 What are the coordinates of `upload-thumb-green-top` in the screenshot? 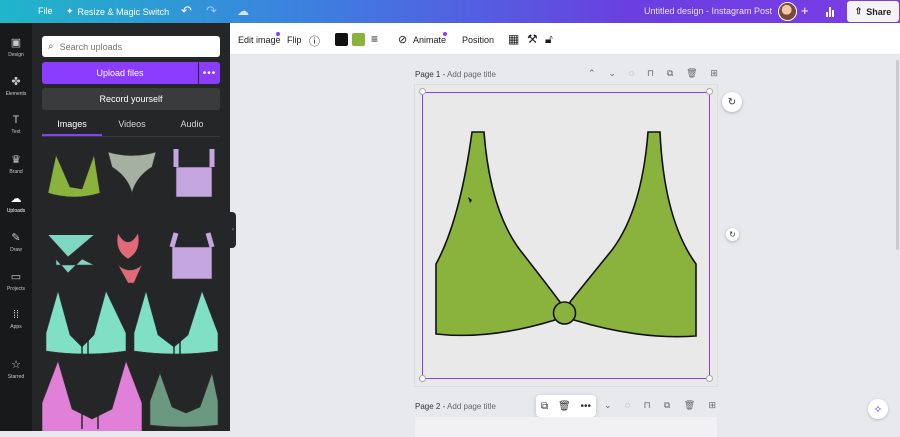 It's located at (74, 176).